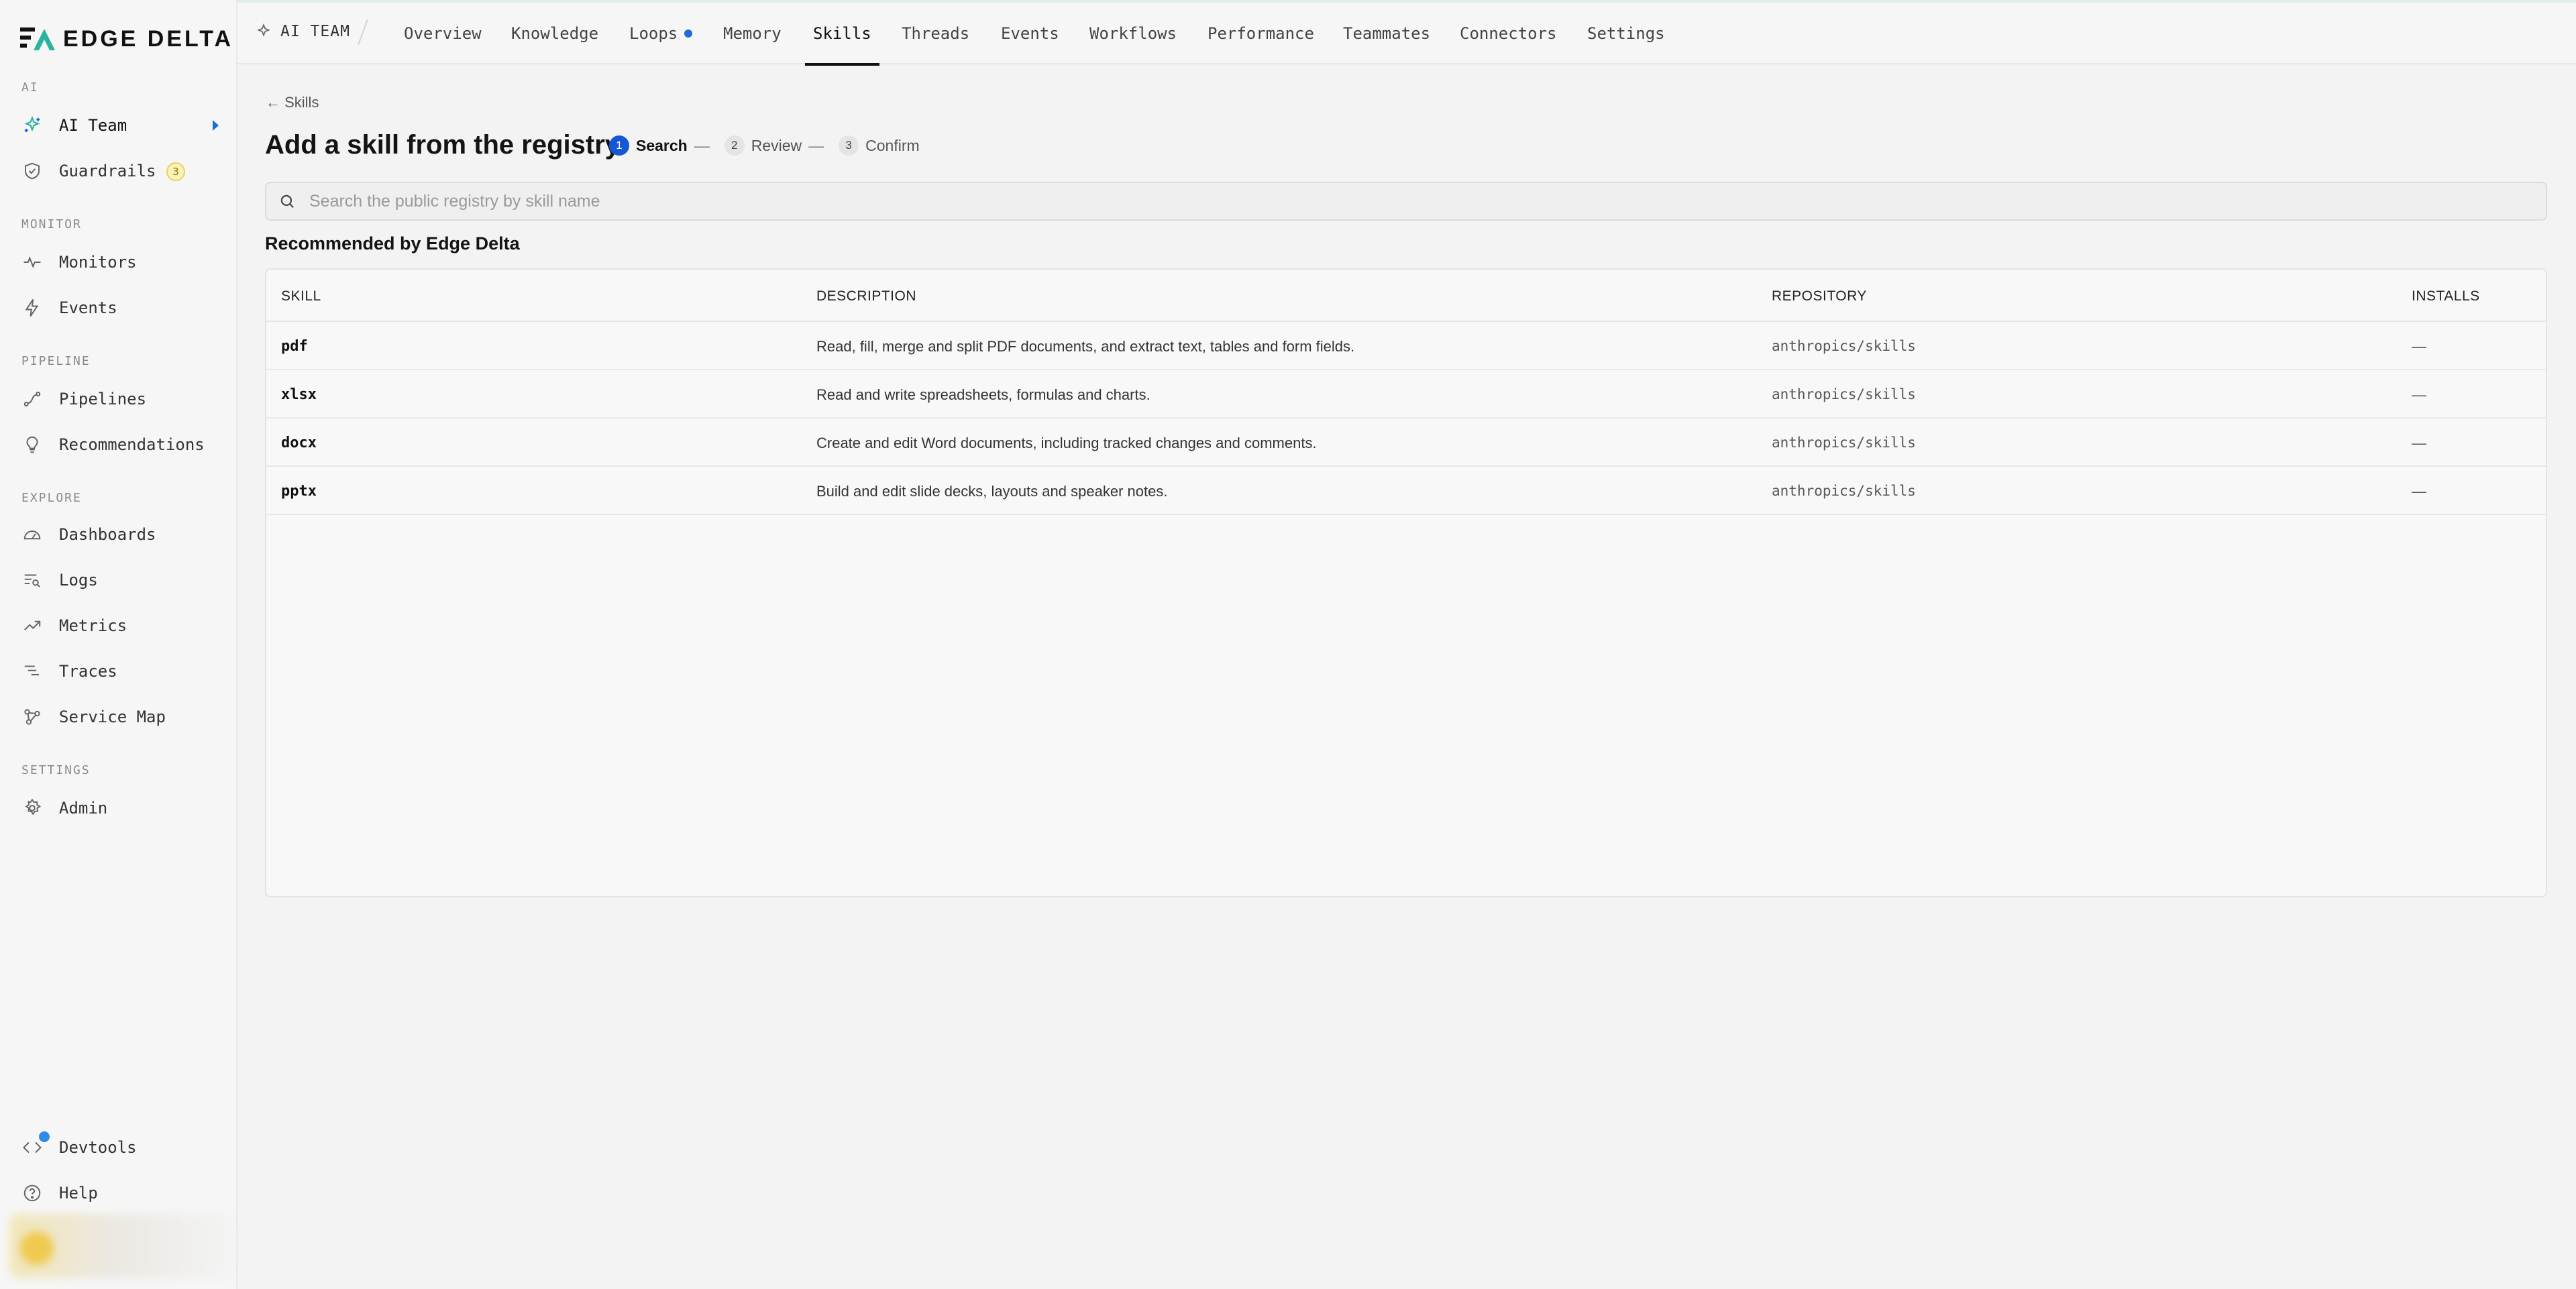 The height and width of the screenshot is (1289, 2576). What do you see at coordinates (776, 145) in the screenshot?
I see `step-2-label: Review` at bounding box center [776, 145].